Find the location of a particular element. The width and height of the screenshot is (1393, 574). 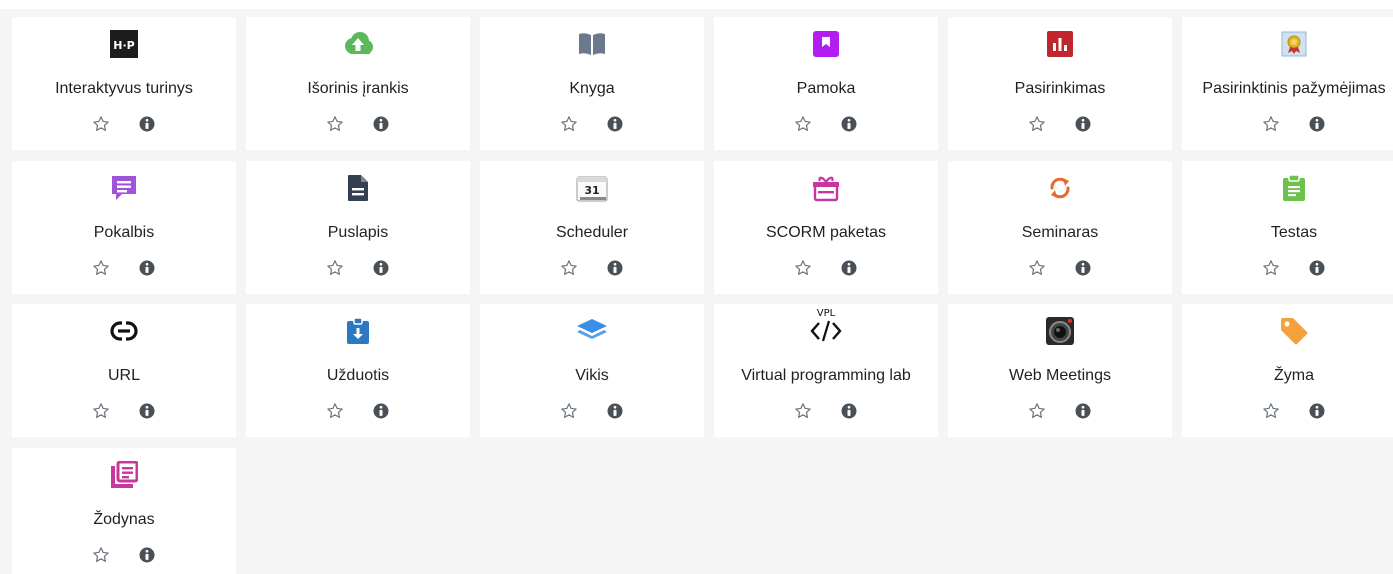

activity-card: Pasirinktinis pažymėjimas is located at coordinates (1287, 83).